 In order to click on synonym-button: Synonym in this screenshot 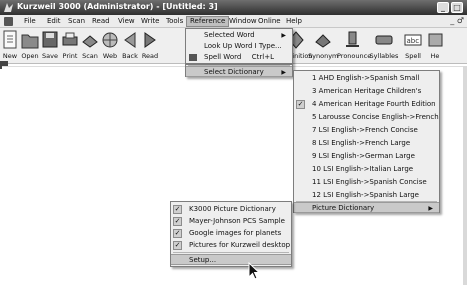, I will do `click(323, 46)`.